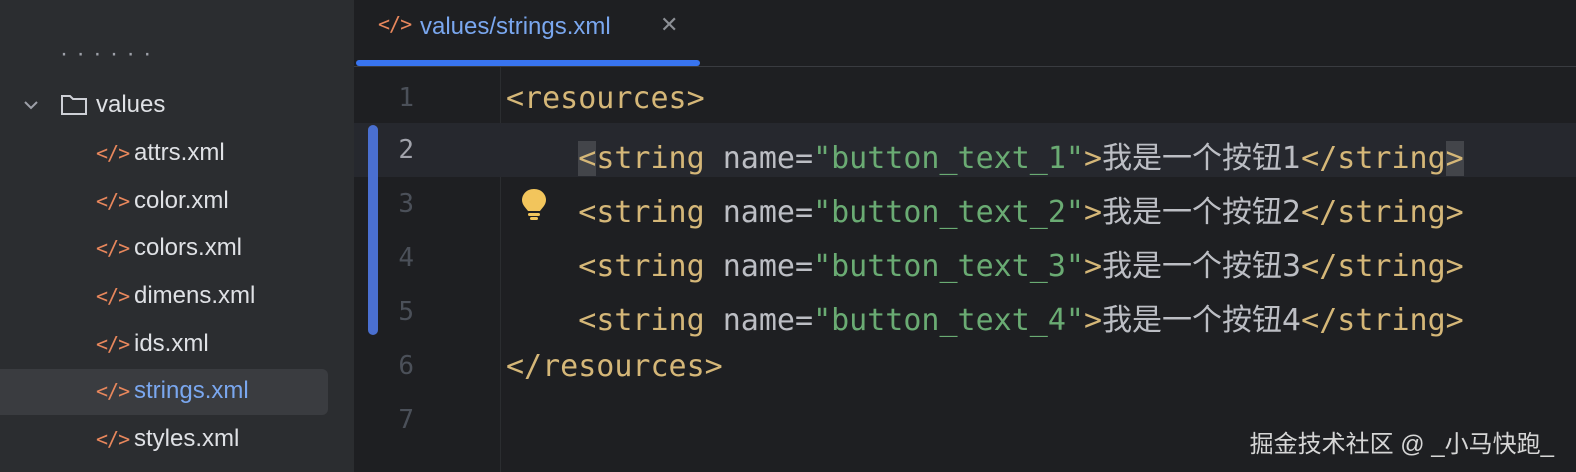 The image size is (1576, 472). Describe the element at coordinates (1202, 320) in the screenshot. I see `xml-text-content: 我是一个按钮4` at that location.